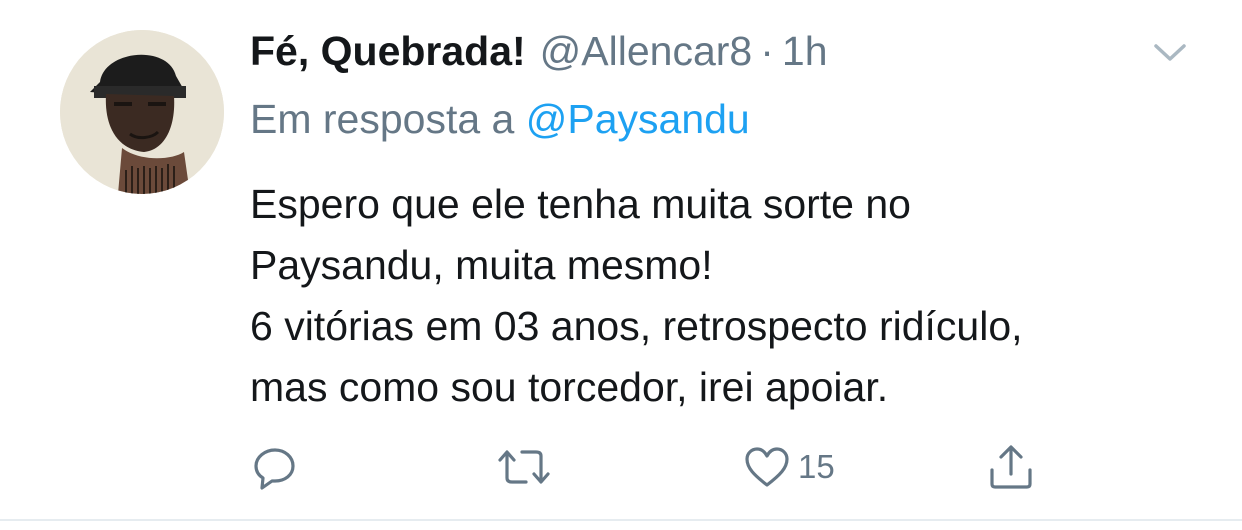  I want to click on reply-mention-link: @Paysandu, so click(638, 119).